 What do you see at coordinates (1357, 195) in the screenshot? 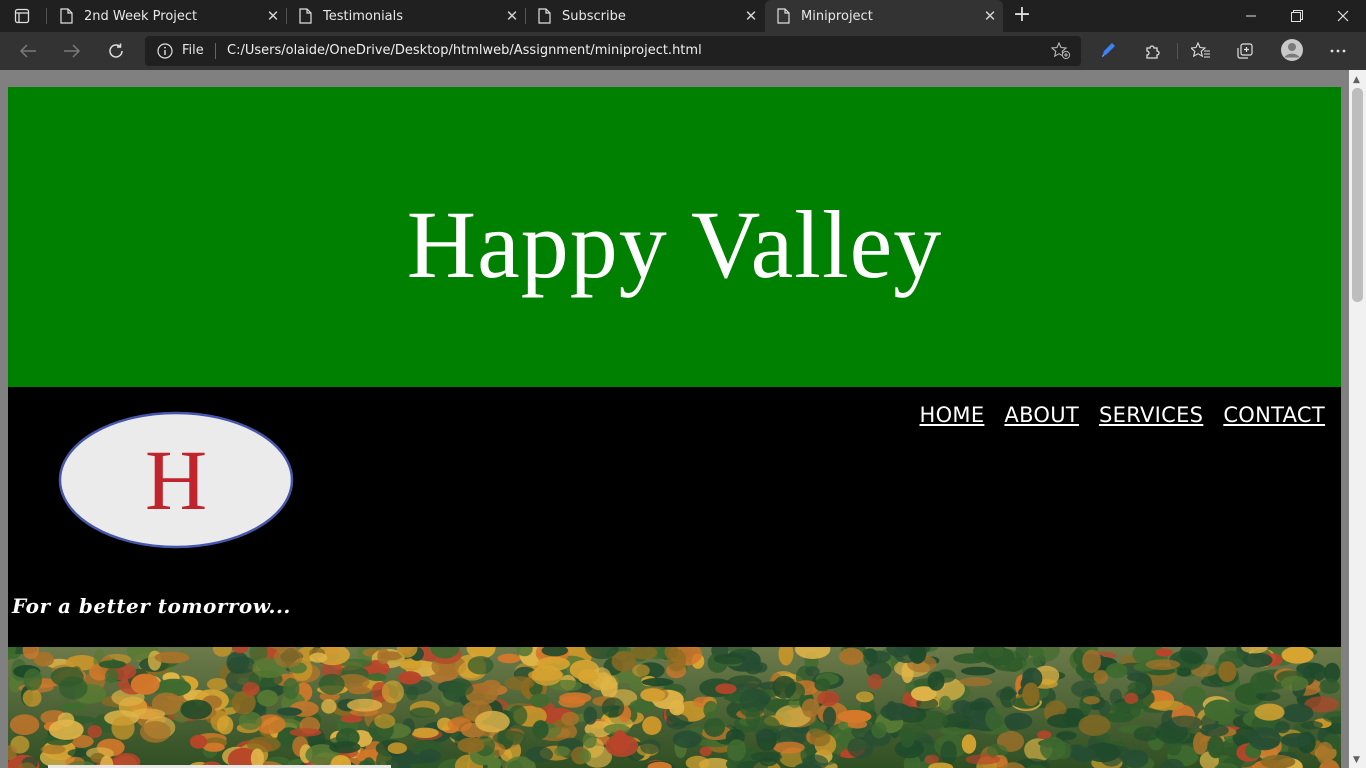
I see `scrollbar-thumb` at bounding box center [1357, 195].